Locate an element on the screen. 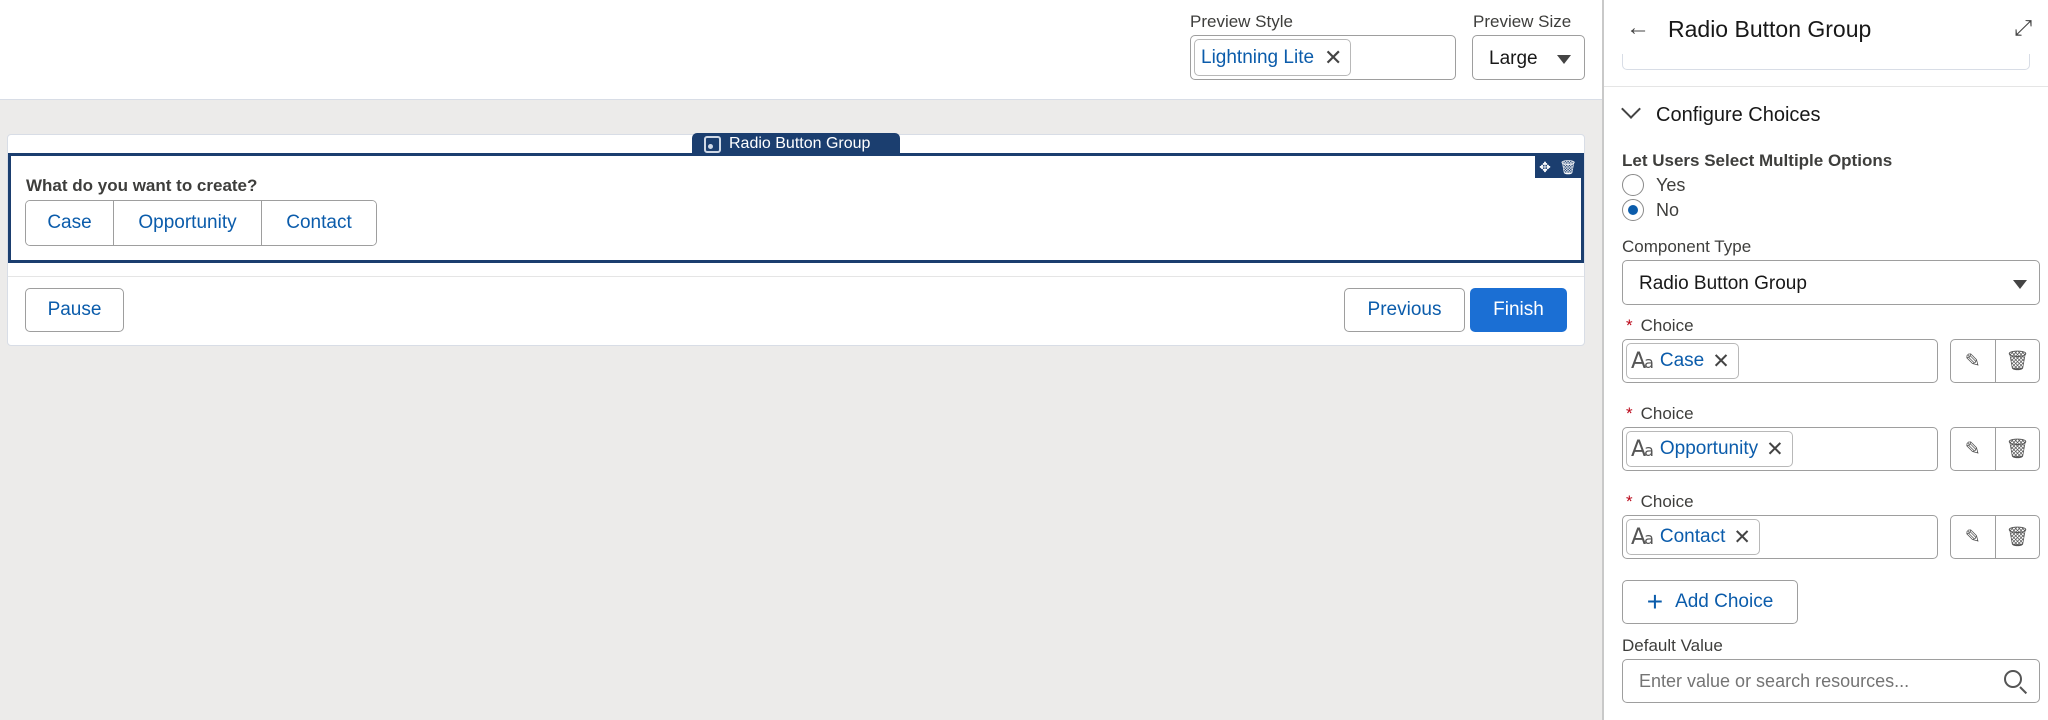  preview-size-label: Preview Size is located at coordinates (1522, 21).